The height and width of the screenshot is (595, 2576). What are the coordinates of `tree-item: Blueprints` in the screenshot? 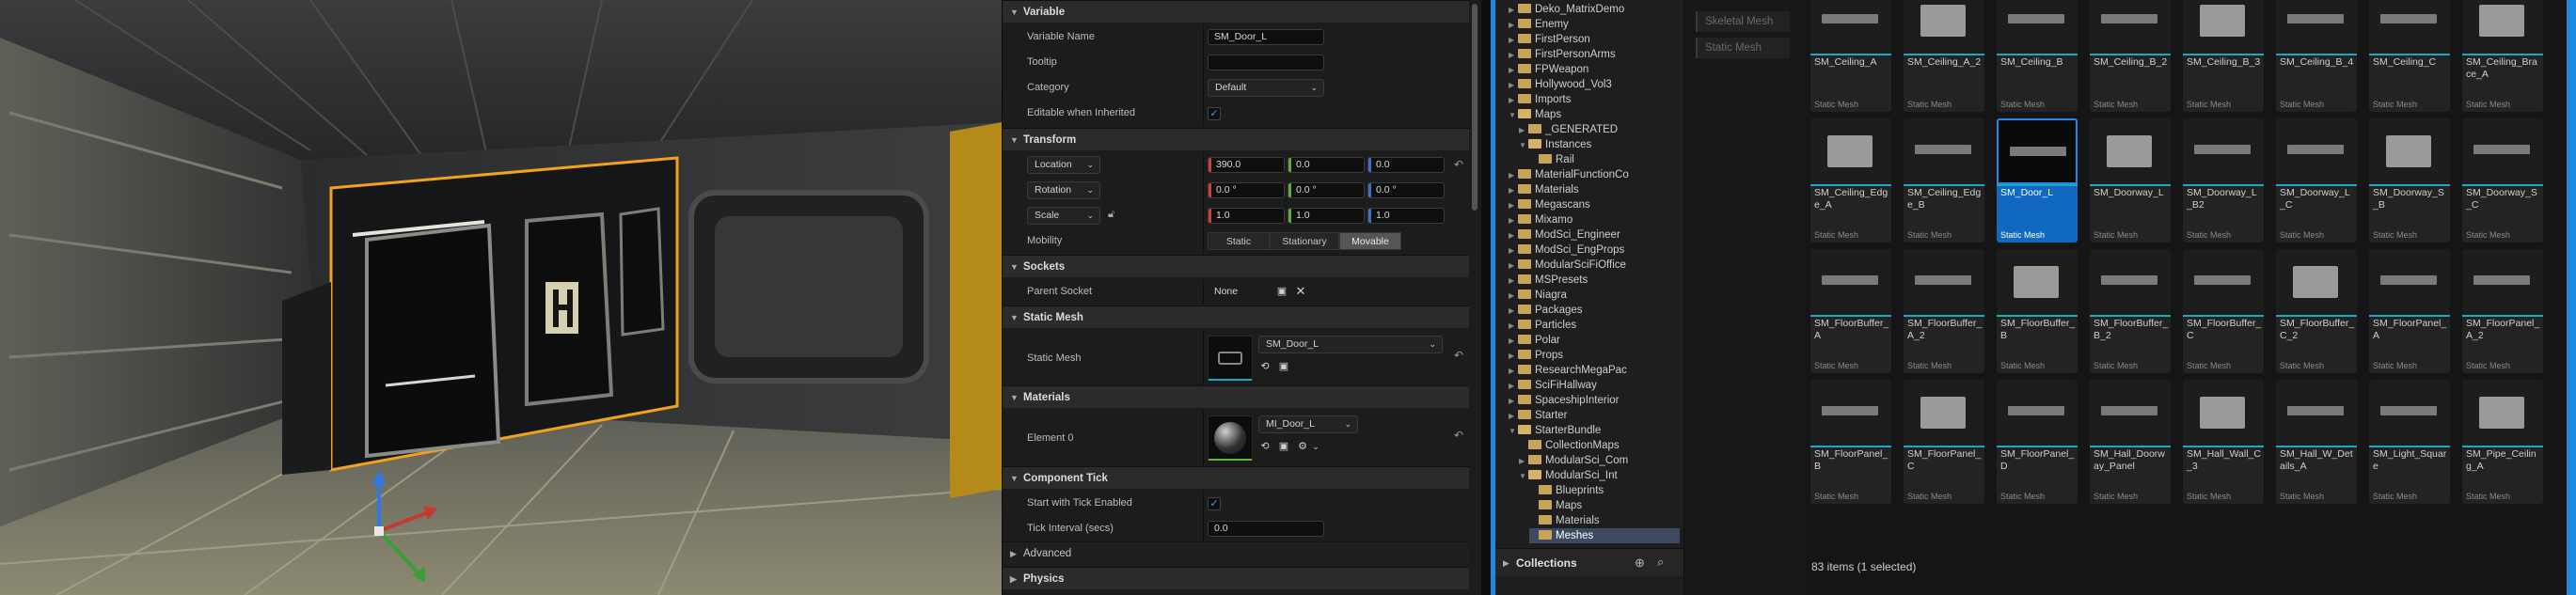 It's located at (1604, 490).